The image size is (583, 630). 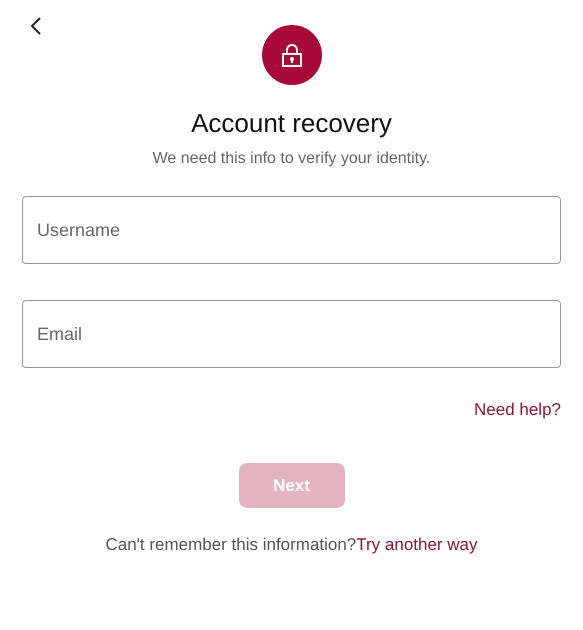 What do you see at coordinates (291, 55) in the screenshot?
I see `lock-icon` at bounding box center [291, 55].